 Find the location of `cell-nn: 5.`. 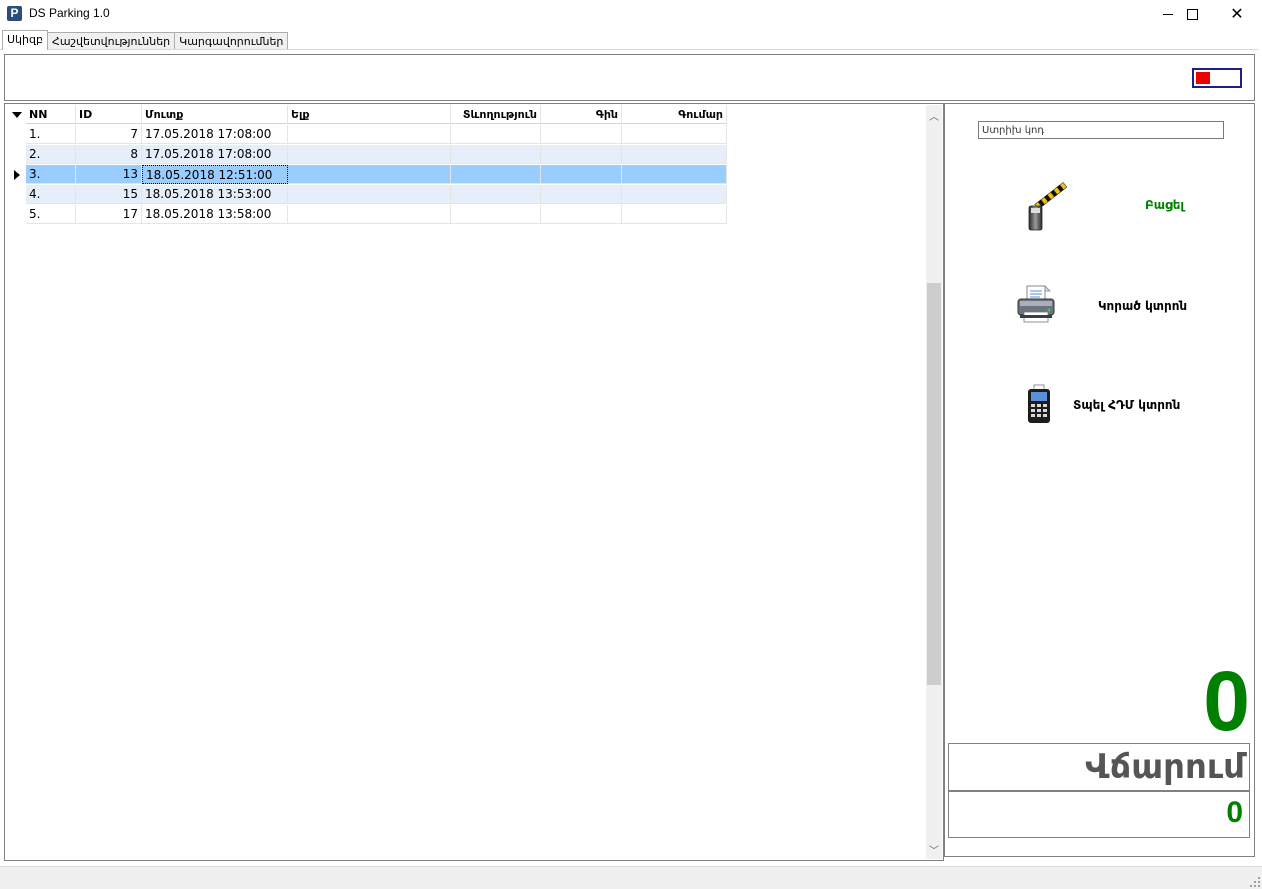

cell-nn: 5. is located at coordinates (51, 214).